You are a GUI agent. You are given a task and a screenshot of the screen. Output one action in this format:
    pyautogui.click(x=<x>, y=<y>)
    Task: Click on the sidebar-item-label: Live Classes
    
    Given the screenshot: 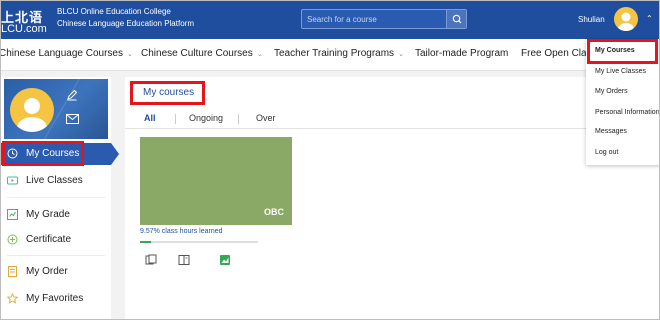 What is the action you would take?
    pyautogui.click(x=54, y=180)
    